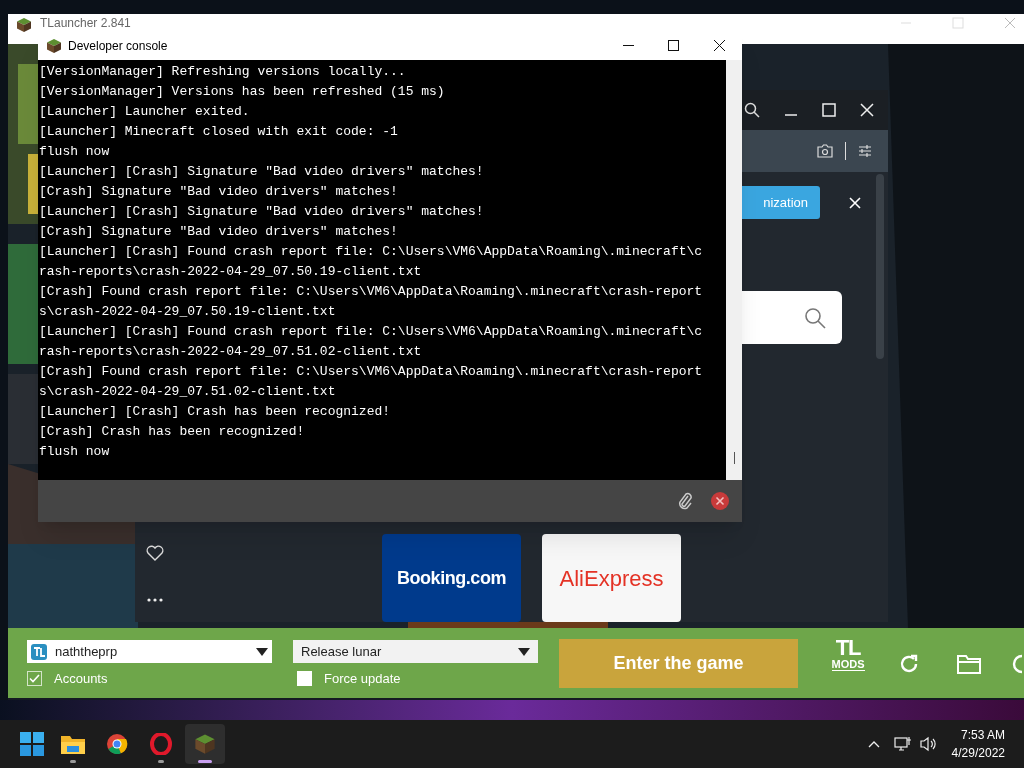  Describe the element at coordinates (85, 23) in the screenshot. I see `window-title: TLauncher 2.841` at that location.